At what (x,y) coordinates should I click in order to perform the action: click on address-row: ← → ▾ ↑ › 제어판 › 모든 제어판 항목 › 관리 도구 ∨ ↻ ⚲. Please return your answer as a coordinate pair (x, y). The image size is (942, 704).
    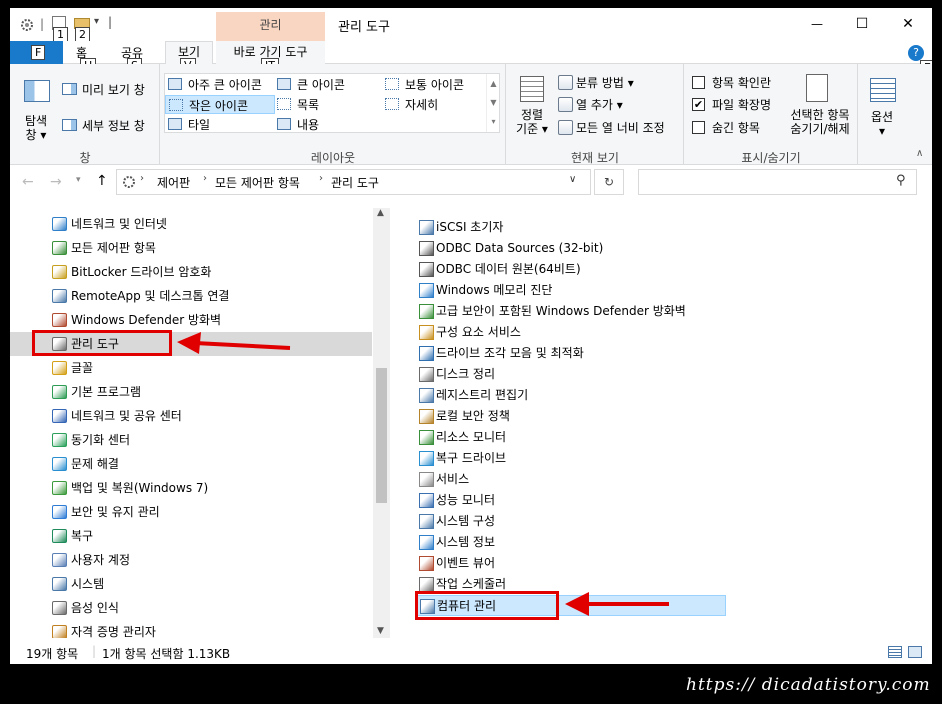
    Looking at the image, I should click on (471, 182).